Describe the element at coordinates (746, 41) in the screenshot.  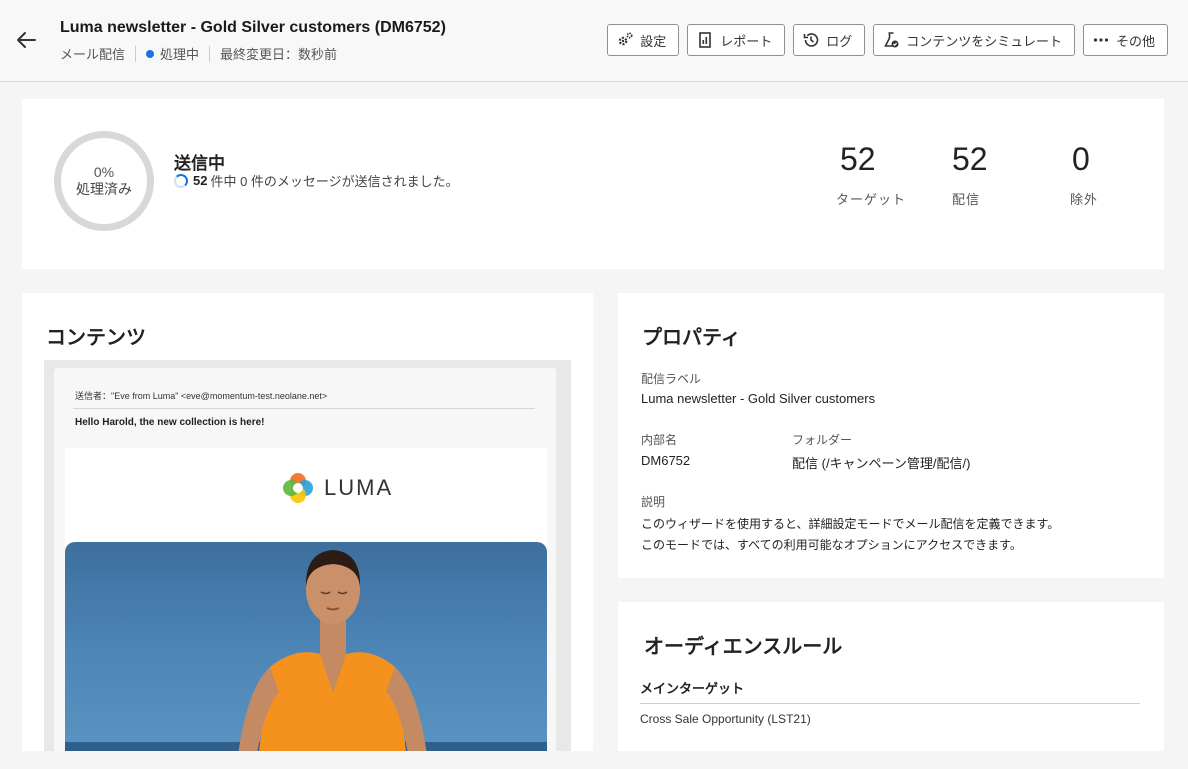
I see `report-button-label: レポート` at that location.